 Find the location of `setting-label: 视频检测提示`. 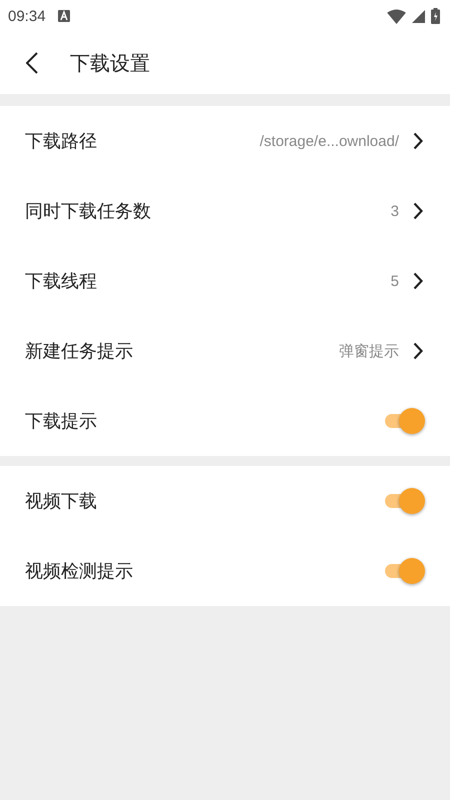

setting-label: 视频检测提示 is located at coordinates (79, 571).